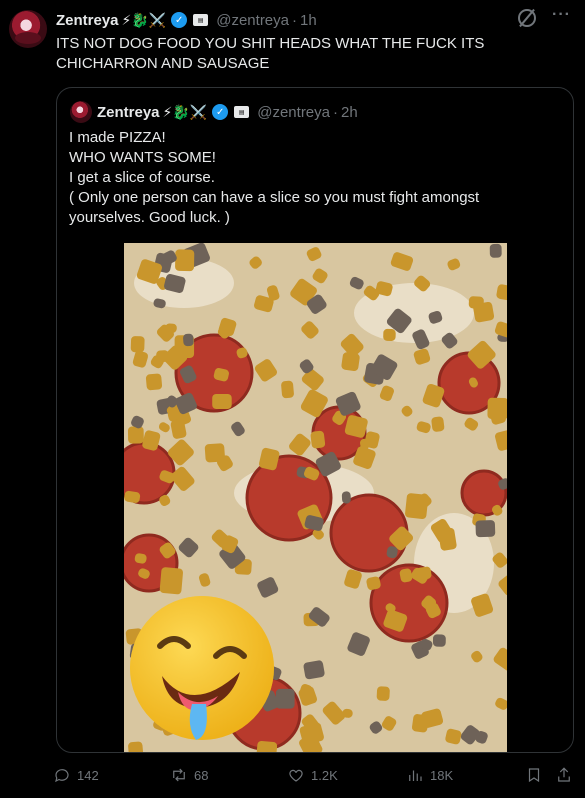  Describe the element at coordinates (179, 775) in the screenshot. I see `repost-icon` at that location.